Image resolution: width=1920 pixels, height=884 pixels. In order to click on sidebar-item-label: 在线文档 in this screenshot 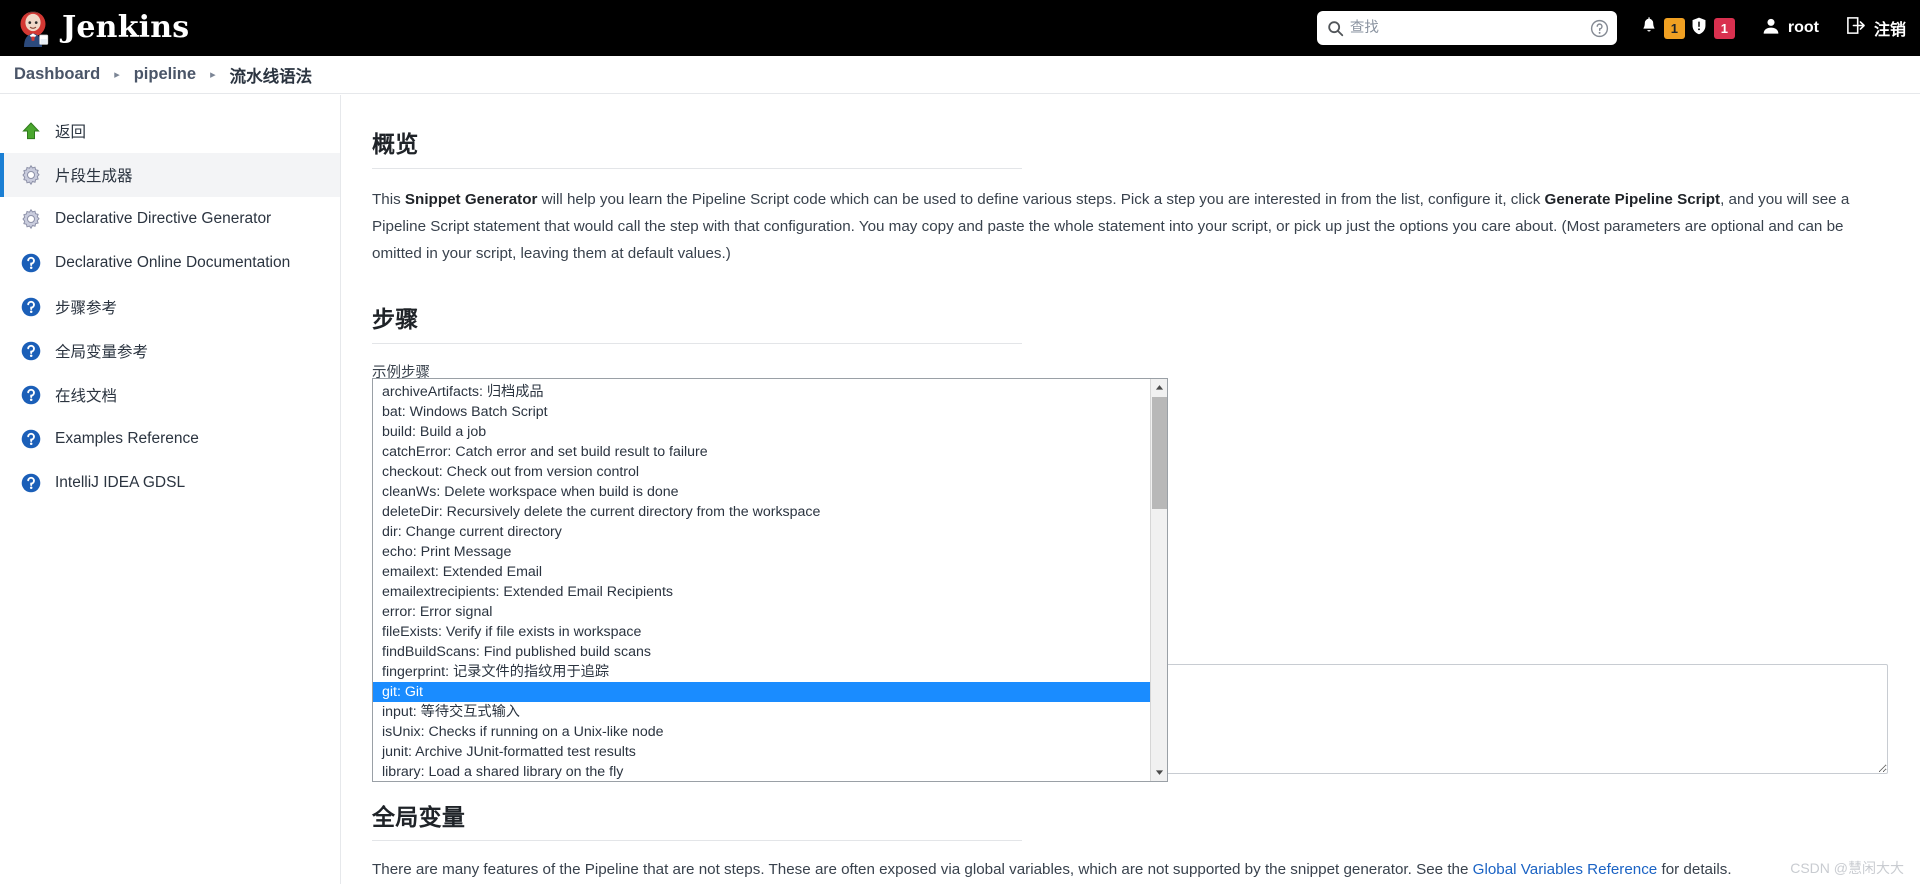, I will do `click(86, 396)`.